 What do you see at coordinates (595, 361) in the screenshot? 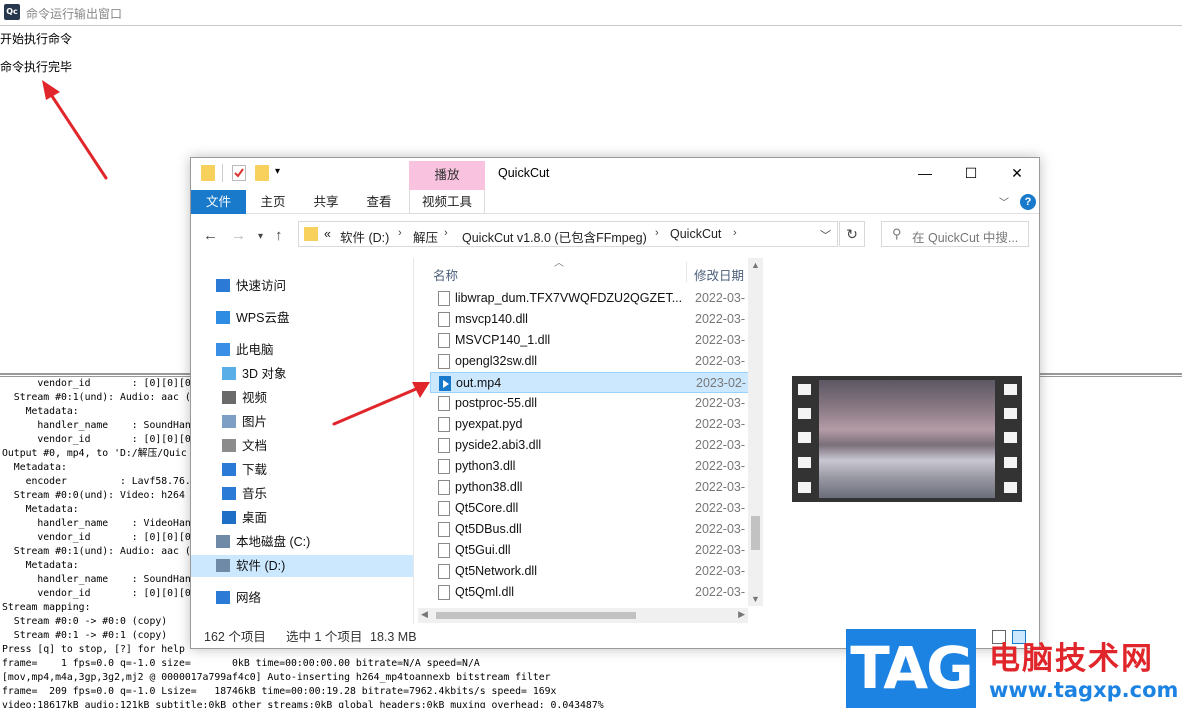
I see `file-row: opengl32sw.dll 2022-03-` at bounding box center [595, 361].